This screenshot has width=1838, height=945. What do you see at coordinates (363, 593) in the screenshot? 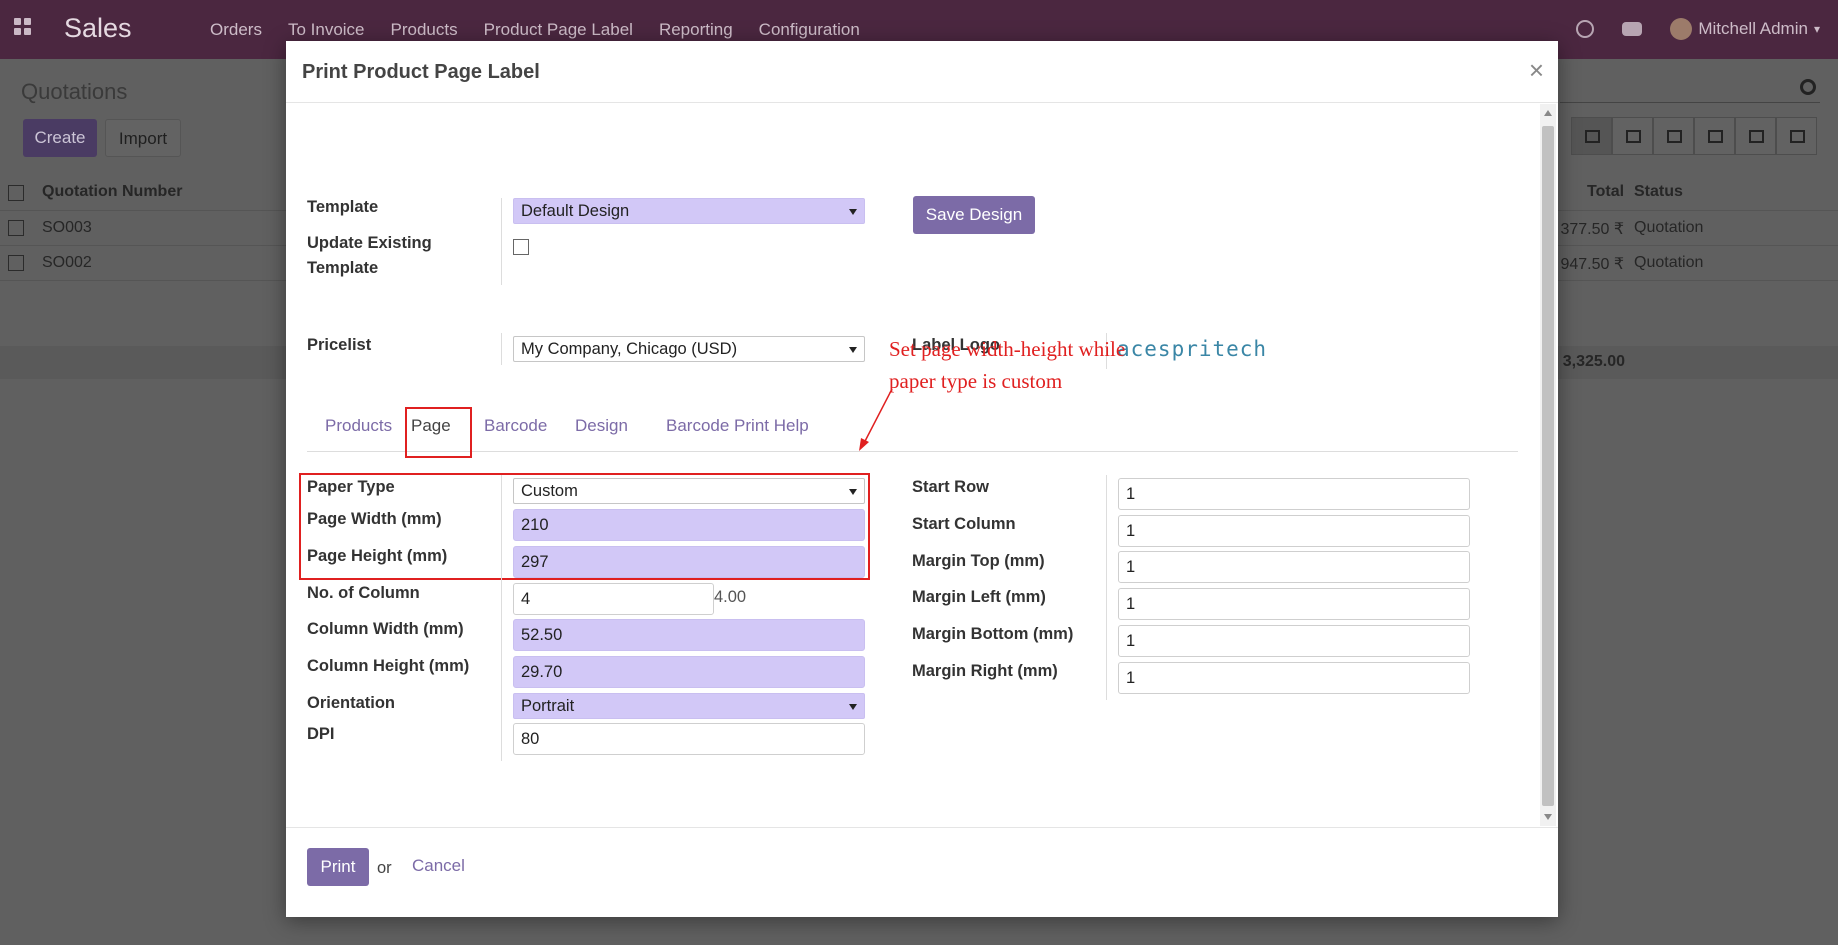
I see `no-of-column-label: No. of Column` at bounding box center [363, 593].